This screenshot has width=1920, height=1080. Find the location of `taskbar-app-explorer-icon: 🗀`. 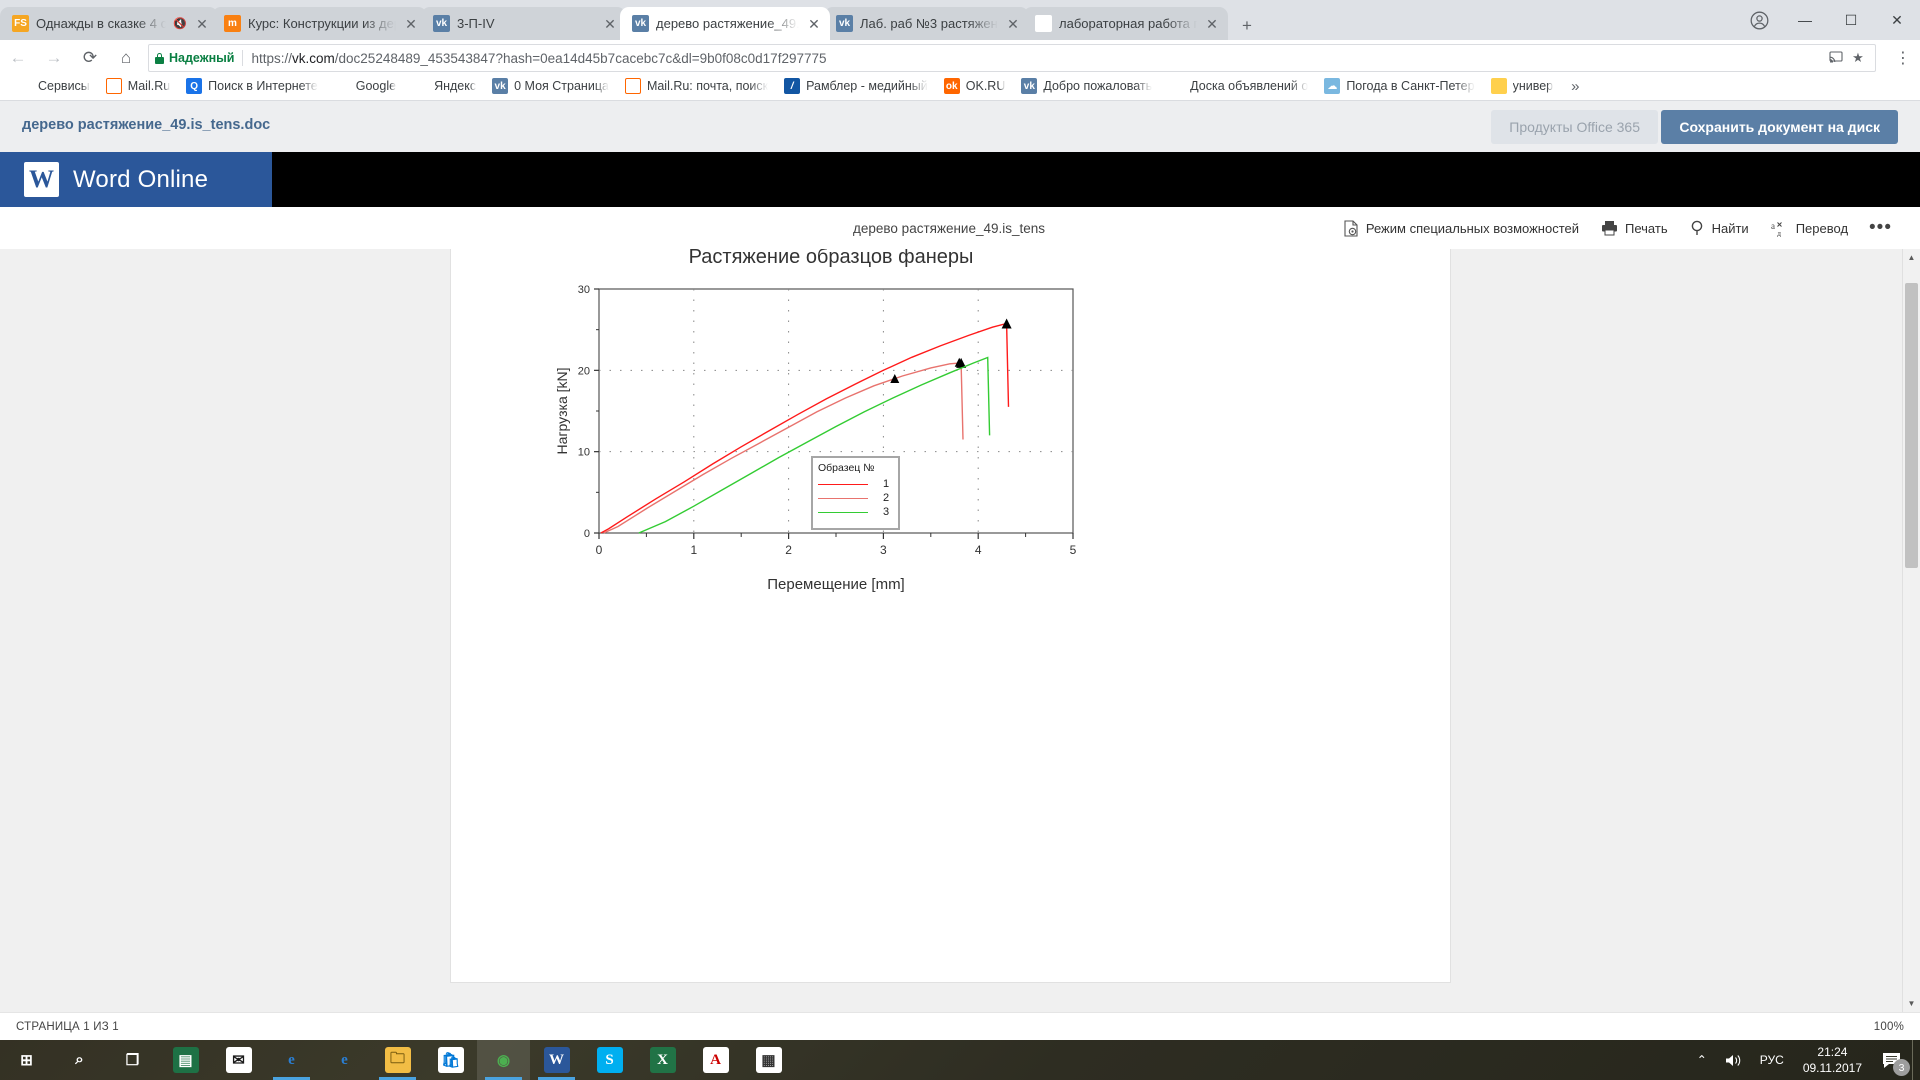

taskbar-app-explorer-icon: 🗀 is located at coordinates (397, 1060).